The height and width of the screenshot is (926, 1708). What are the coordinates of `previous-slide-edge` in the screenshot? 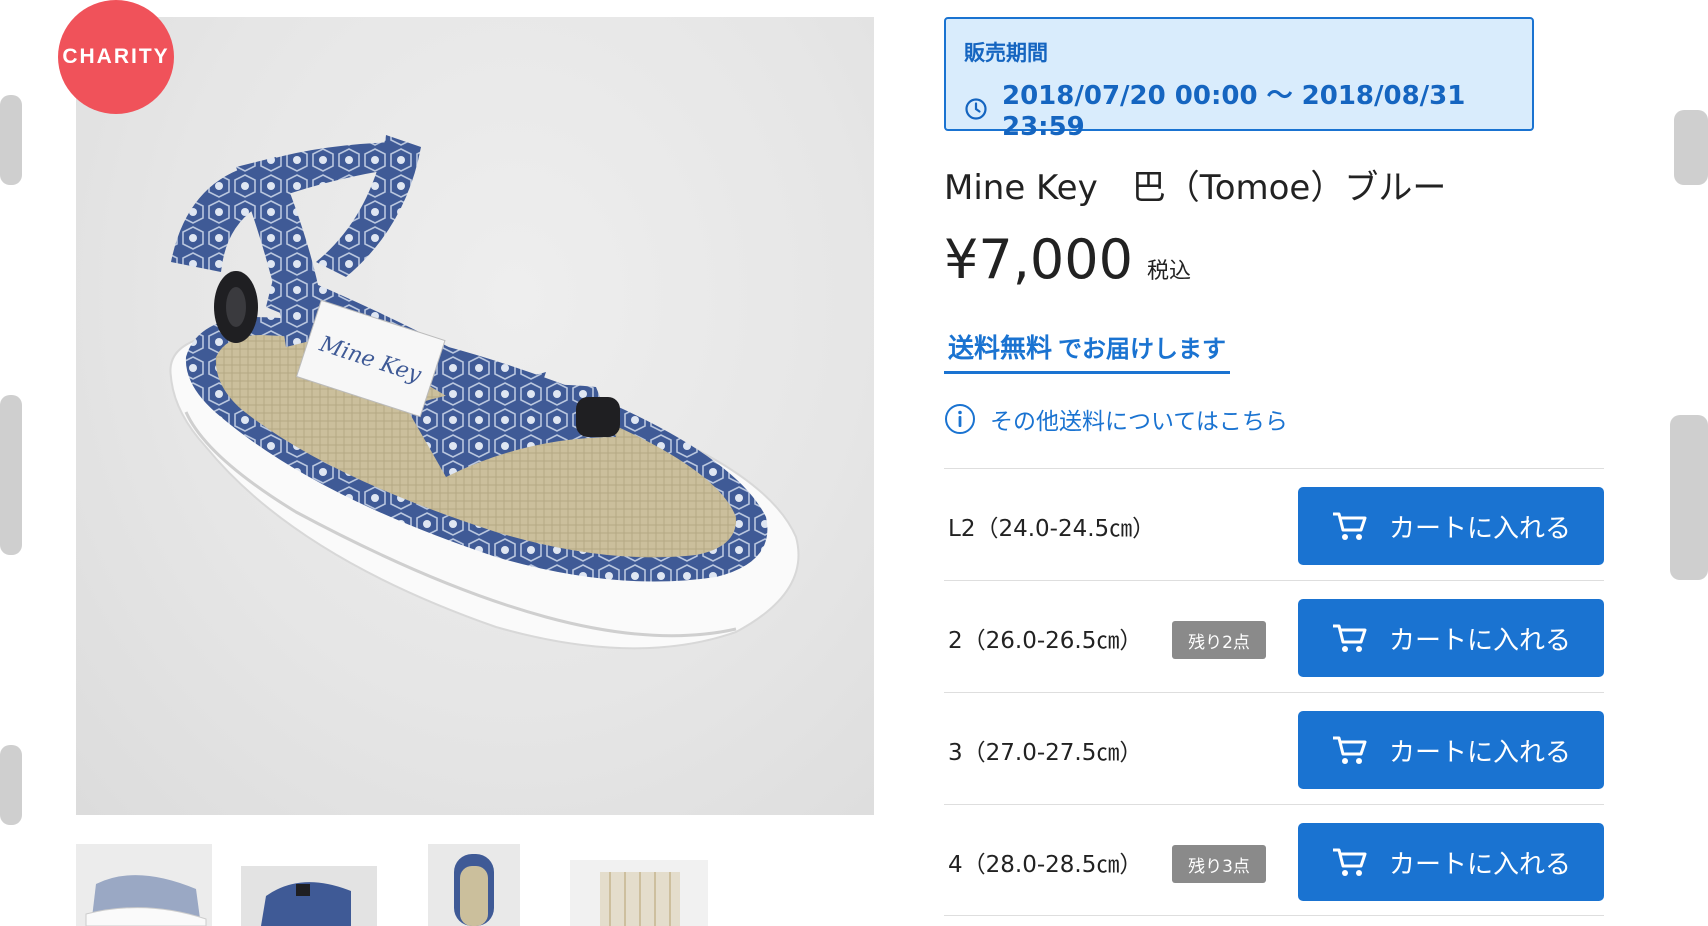 It's located at (14, 463).